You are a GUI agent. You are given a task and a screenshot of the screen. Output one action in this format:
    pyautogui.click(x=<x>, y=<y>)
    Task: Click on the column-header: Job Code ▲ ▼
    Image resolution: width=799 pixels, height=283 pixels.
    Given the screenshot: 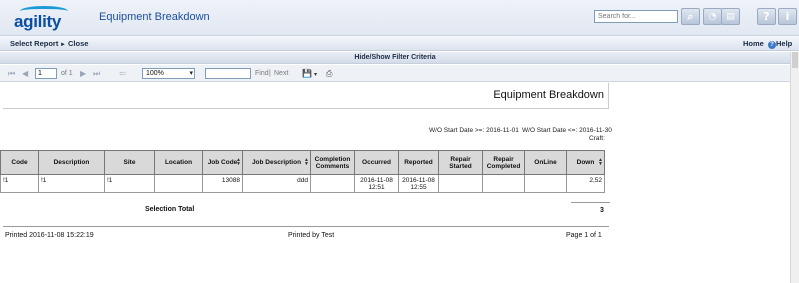 What is the action you would take?
    pyautogui.click(x=222, y=162)
    